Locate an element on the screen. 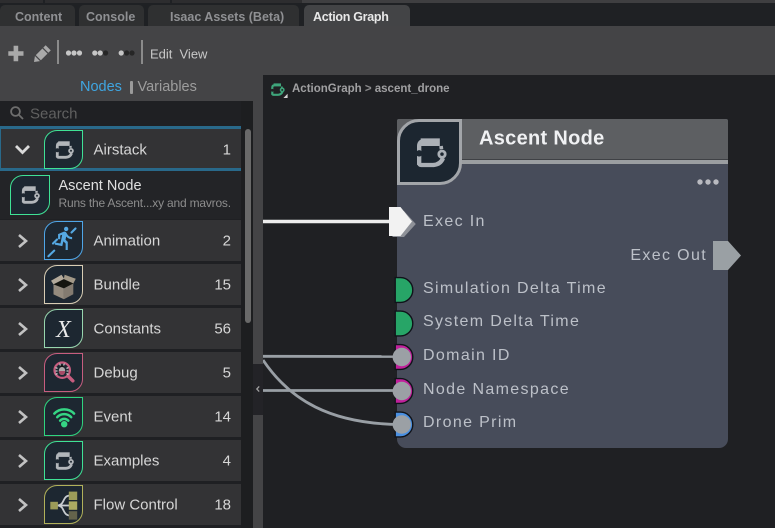 This screenshot has height=528, width=775. svg-text: X is located at coordinates (63, 330).